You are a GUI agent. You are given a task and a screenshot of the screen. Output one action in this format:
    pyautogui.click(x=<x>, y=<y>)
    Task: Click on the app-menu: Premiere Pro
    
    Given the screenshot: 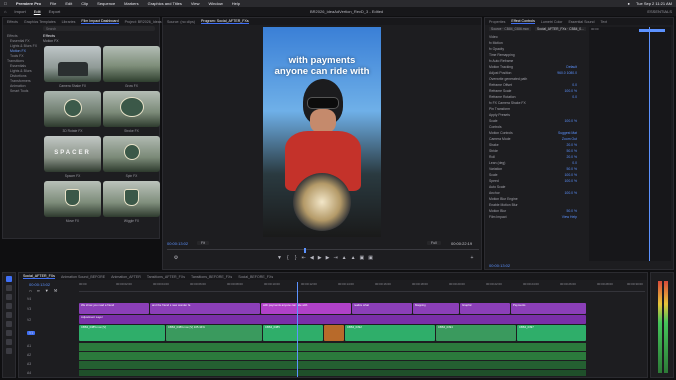 What is the action you would take?
    pyautogui.click(x=28, y=3)
    